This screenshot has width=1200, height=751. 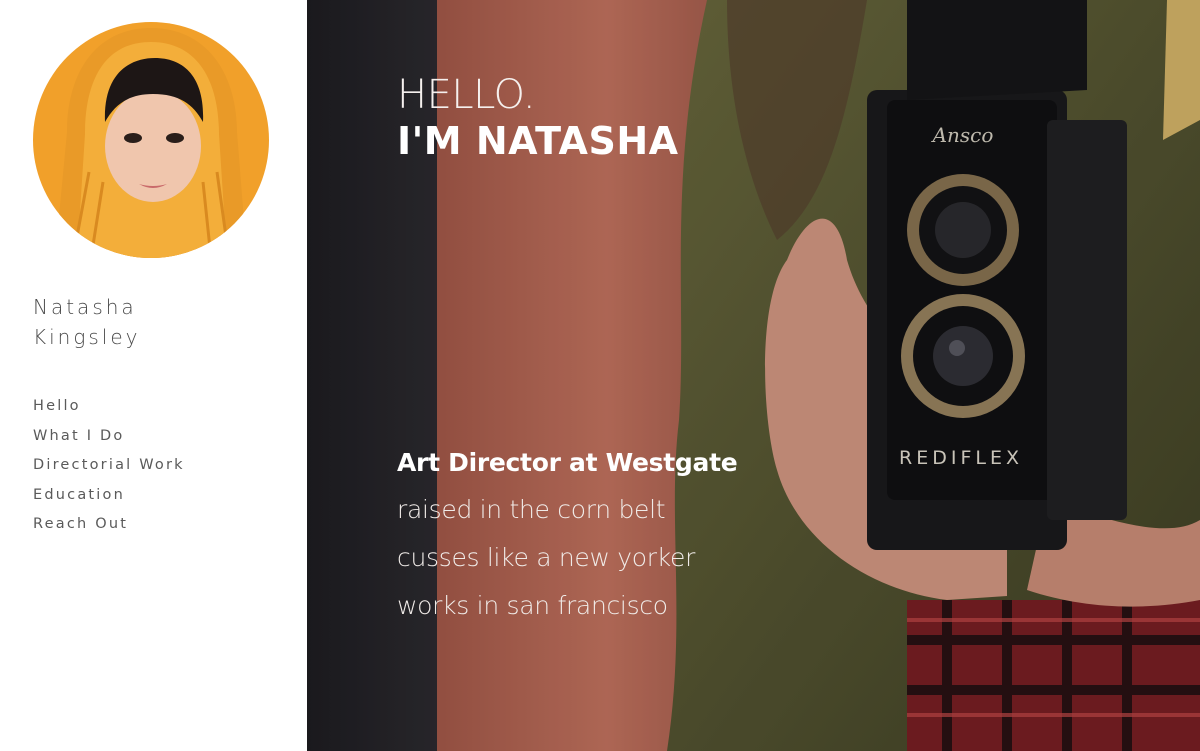 What do you see at coordinates (85, 307) in the screenshot?
I see `profile-first-name: Natasha` at bounding box center [85, 307].